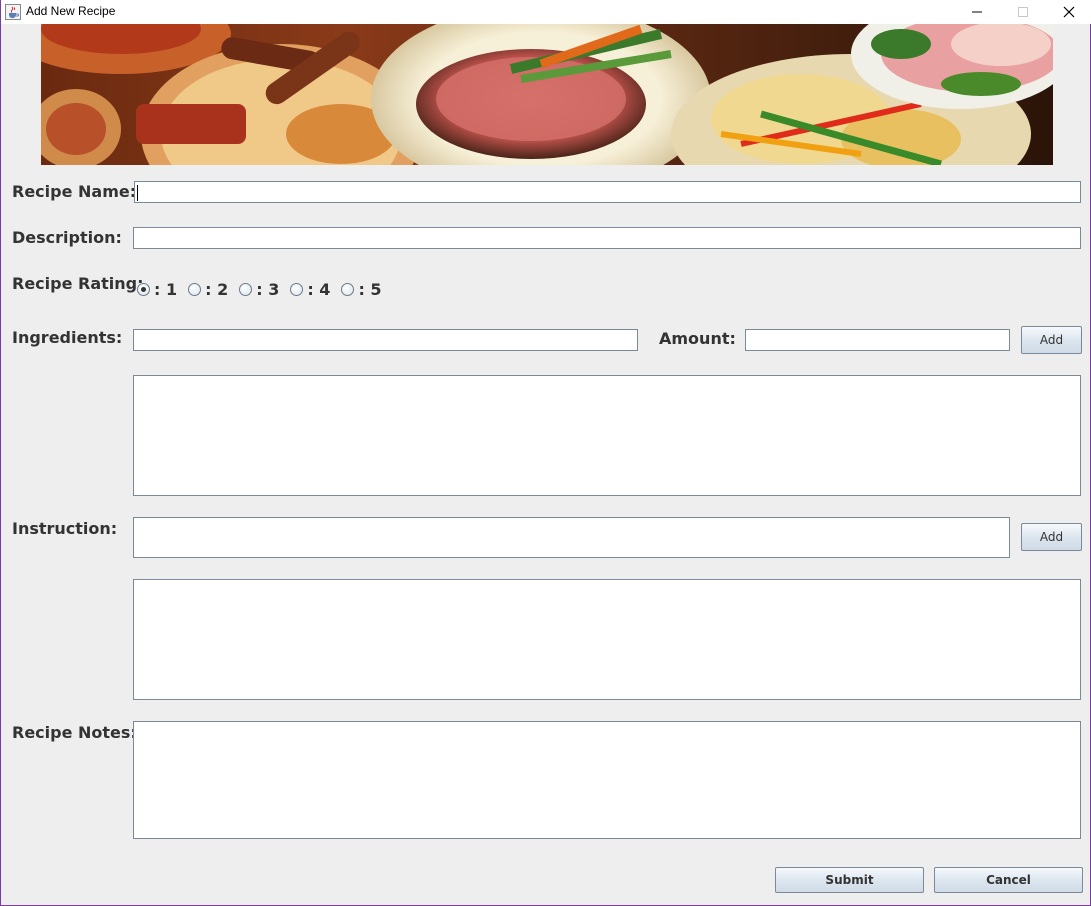 This screenshot has height=906, width=1091. I want to click on maximize-button, so click(1023, 12).